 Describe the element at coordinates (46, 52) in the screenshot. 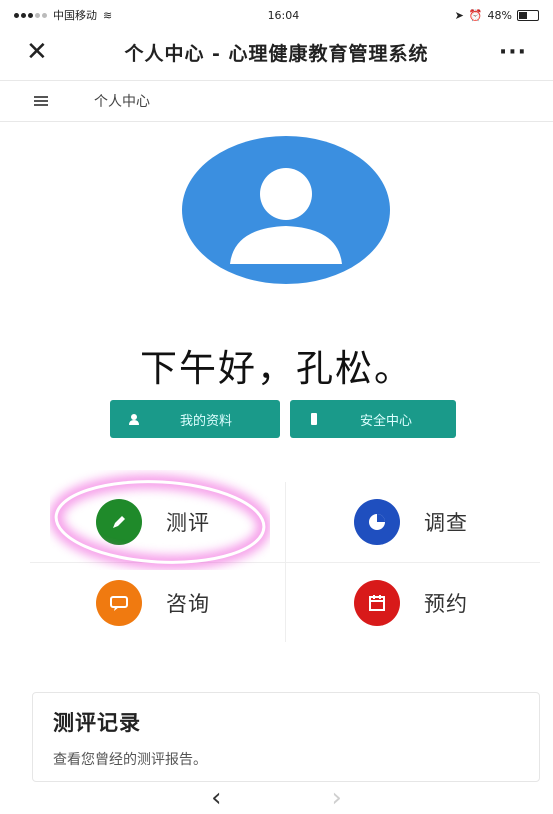

I see `close-icon: ✕` at that location.